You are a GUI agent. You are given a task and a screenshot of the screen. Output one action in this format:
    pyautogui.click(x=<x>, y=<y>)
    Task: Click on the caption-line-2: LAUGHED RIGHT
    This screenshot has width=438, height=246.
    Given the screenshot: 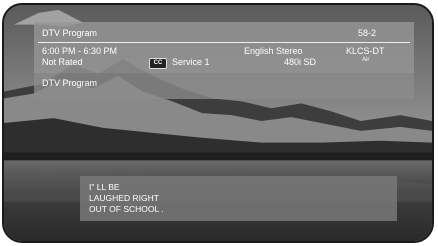 What is the action you would take?
    pyautogui.click(x=124, y=198)
    